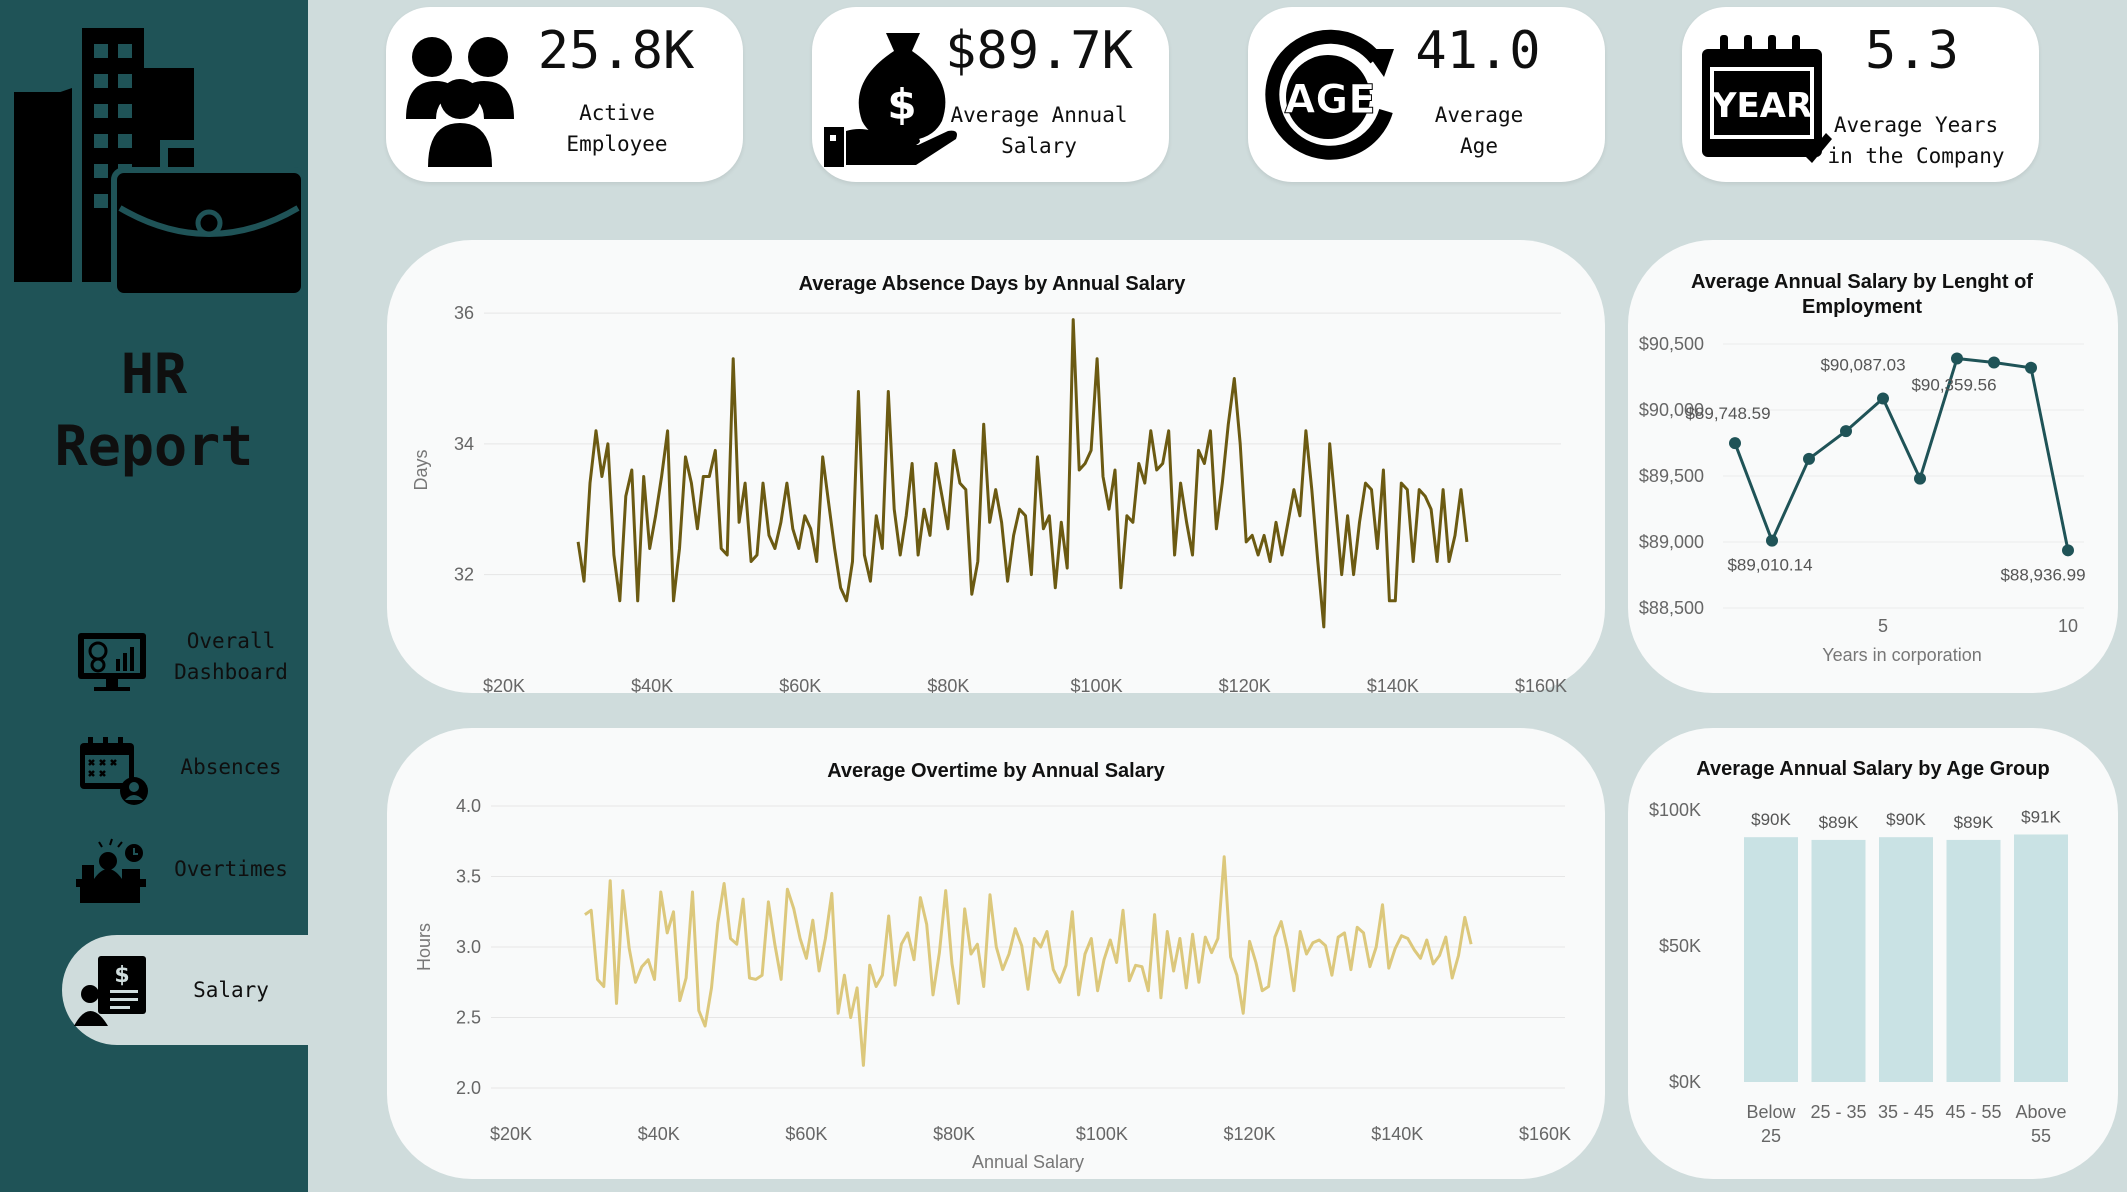  What do you see at coordinates (424, 947) in the screenshot?
I see `y-axis-label: Hours` at bounding box center [424, 947].